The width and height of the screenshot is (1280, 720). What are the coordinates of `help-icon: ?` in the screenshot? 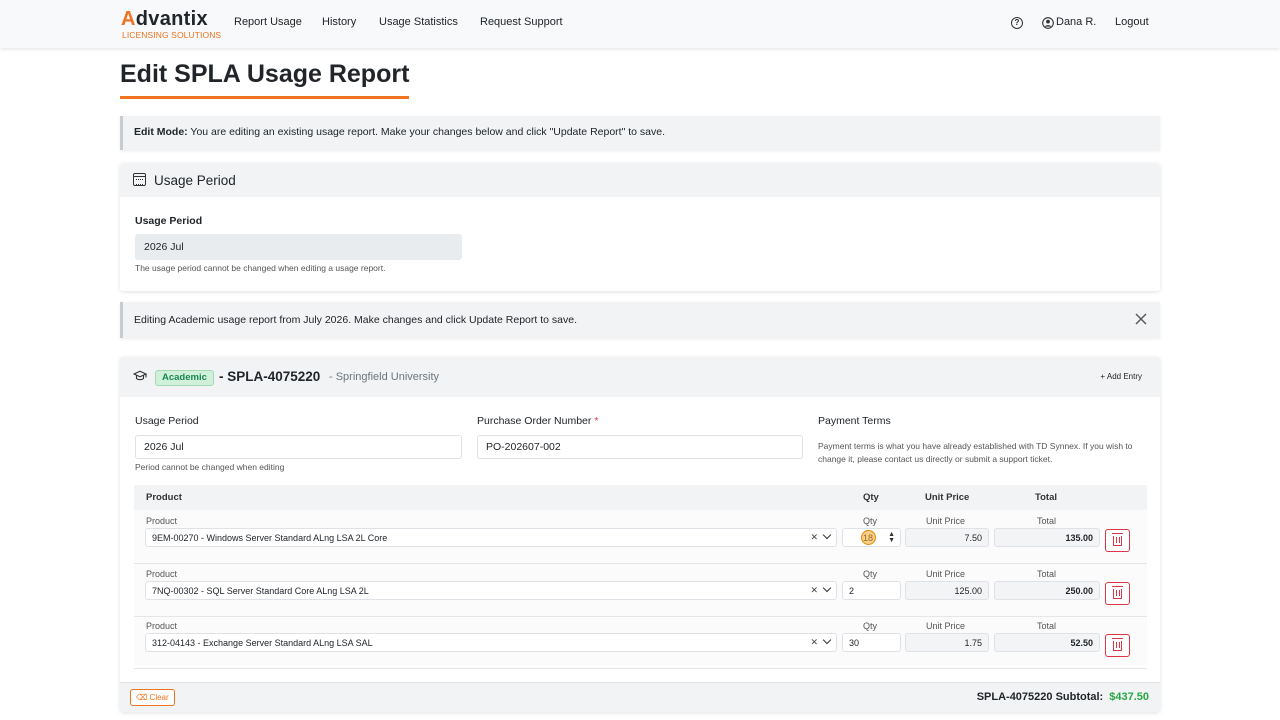 It's located at (1017, 23).